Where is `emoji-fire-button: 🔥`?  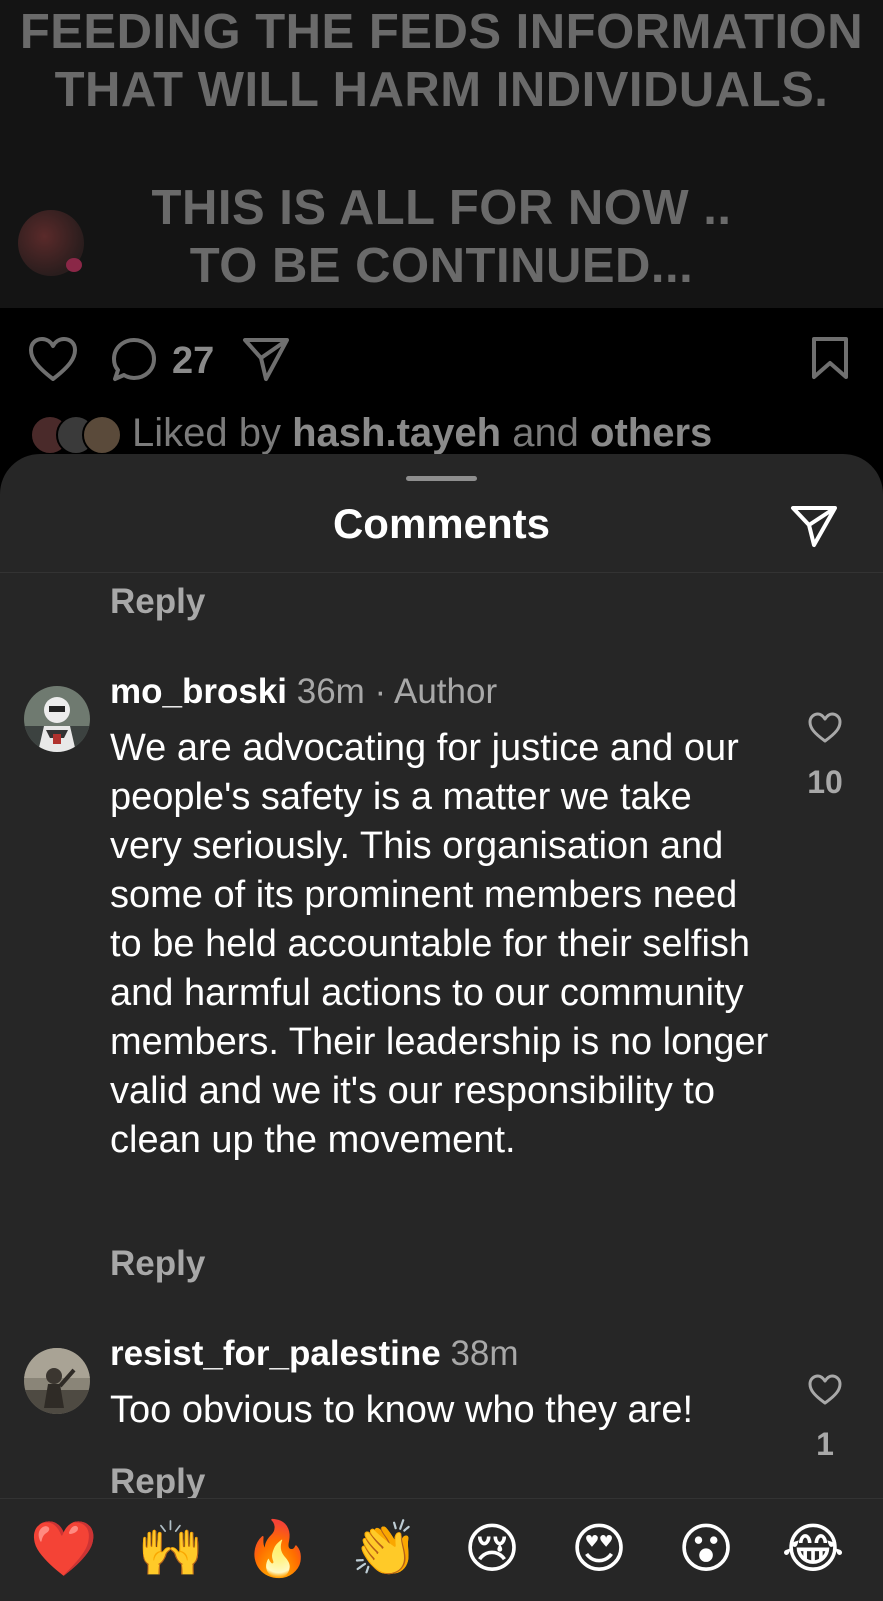 emoji-fire-button: 🔥 is located at coordinates (278, 1549).